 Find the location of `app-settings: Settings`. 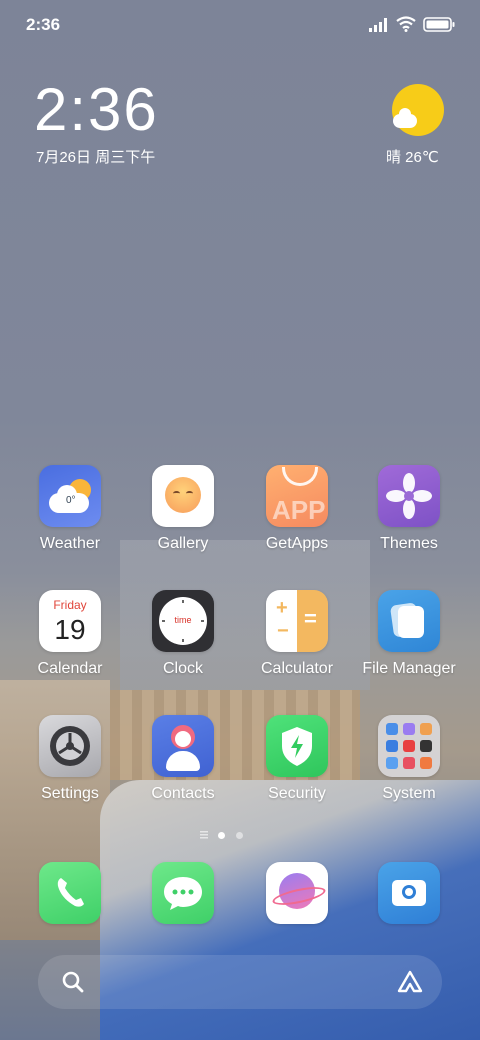

app-settings: Settings is located at coordinates (70, 759).